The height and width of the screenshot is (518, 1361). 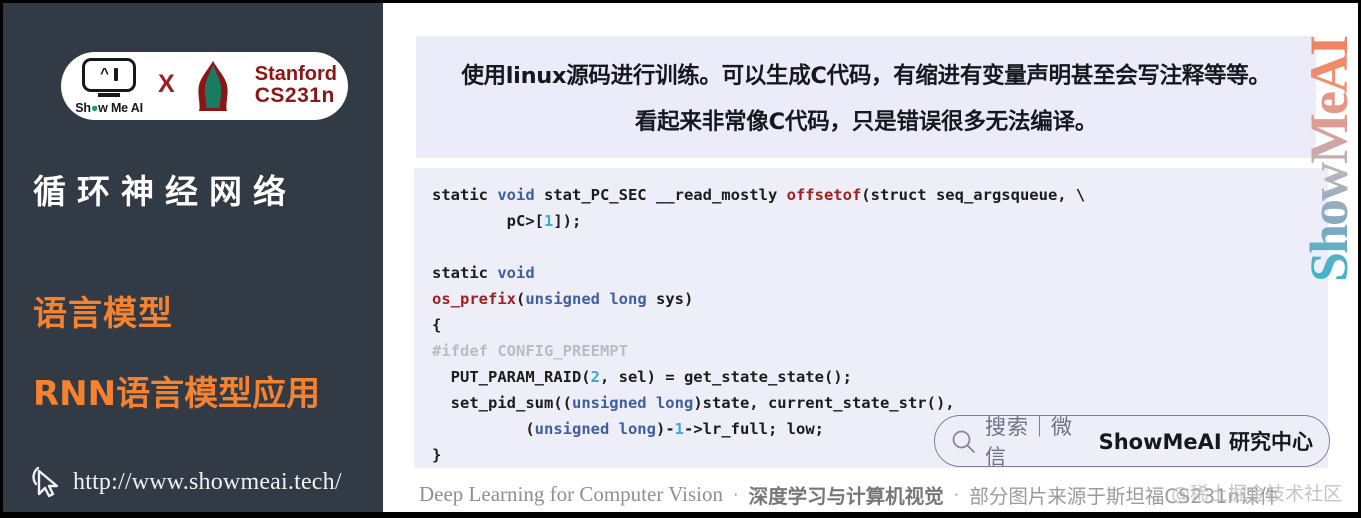 What do you see at coordinates (866, 122) in the screenshot?
I see `notice-line-2: 看起来非常像C代码，只是错误很多无法编译。` at bounding box center [866, 122].